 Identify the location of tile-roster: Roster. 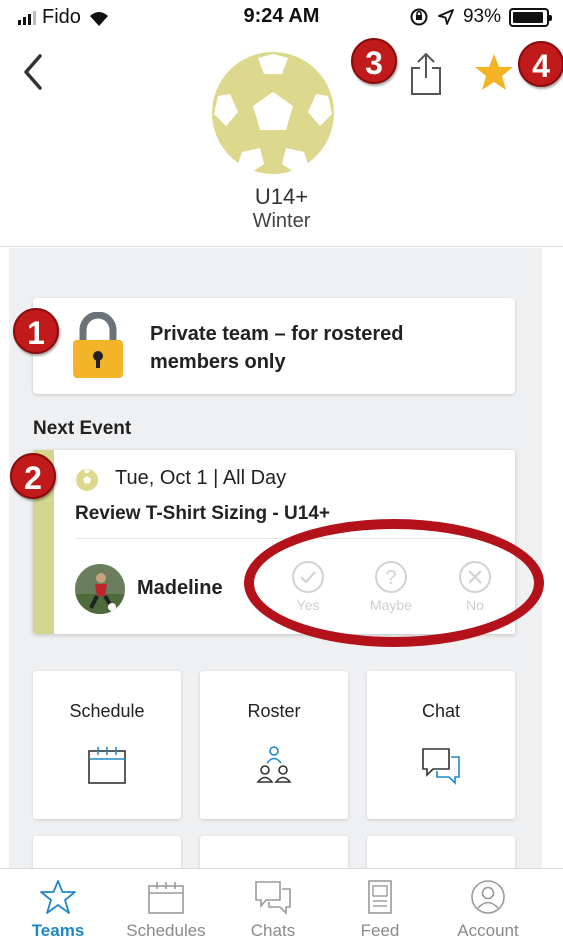
(274, 745).